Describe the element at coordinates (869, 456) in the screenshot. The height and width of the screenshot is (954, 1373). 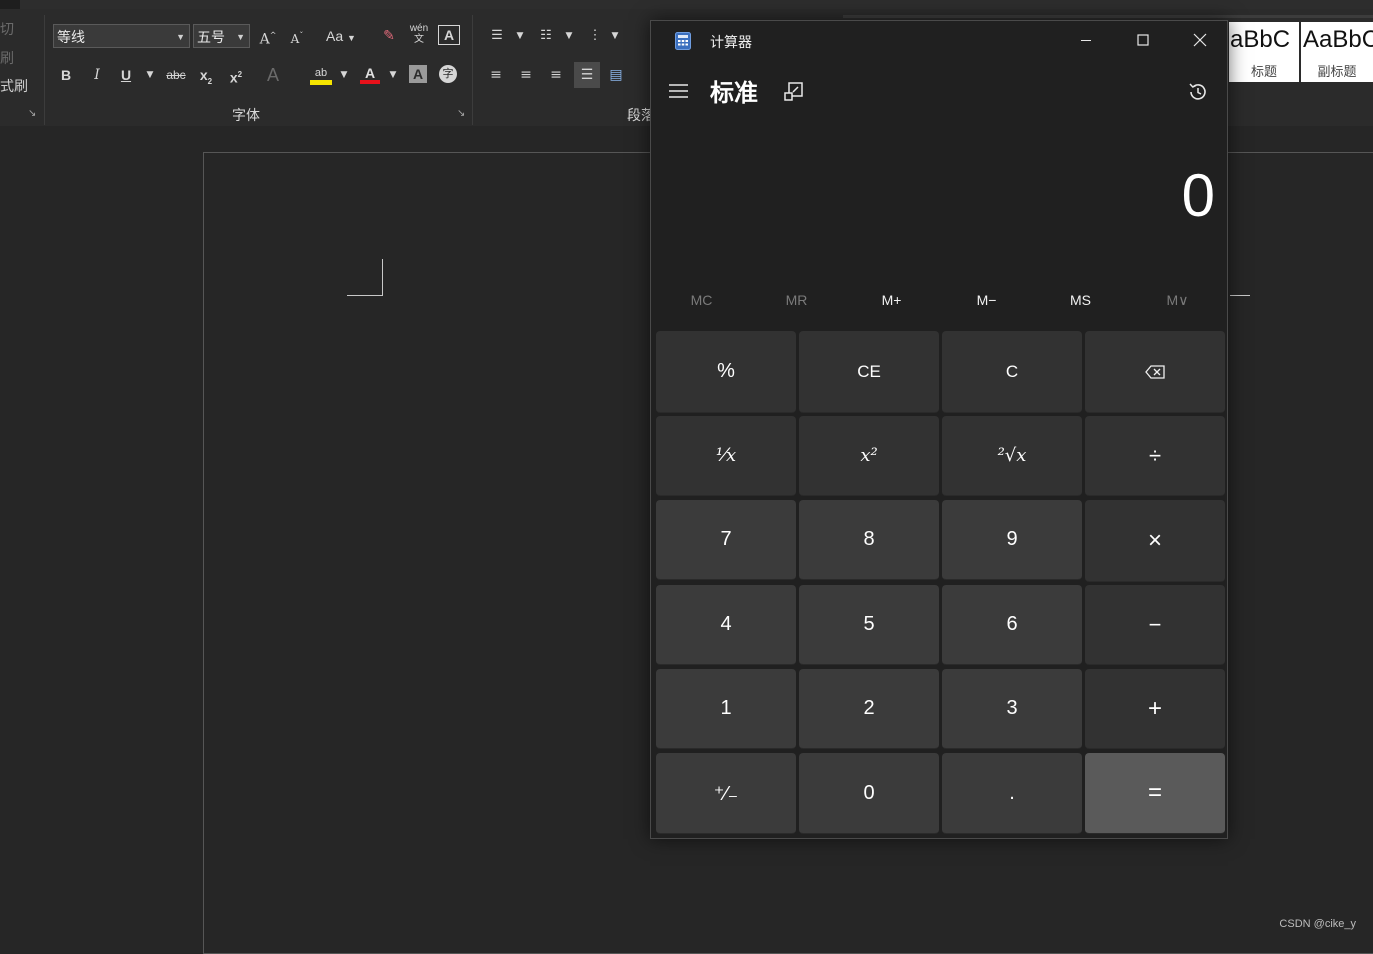
I see `square-button: x²` at that location.